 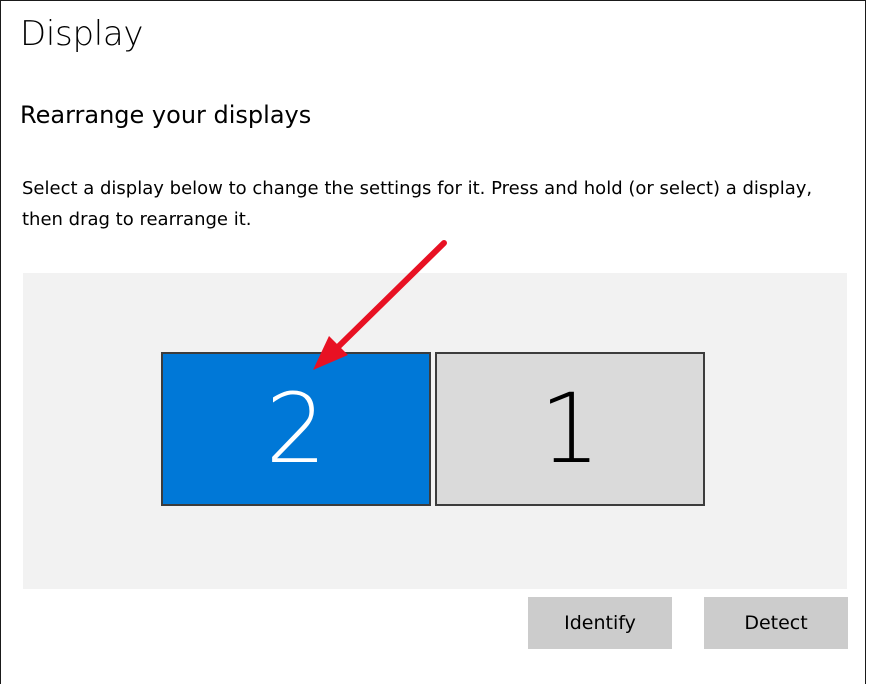 I want to click on detect-button: Detect, so click(x=776, y=623).